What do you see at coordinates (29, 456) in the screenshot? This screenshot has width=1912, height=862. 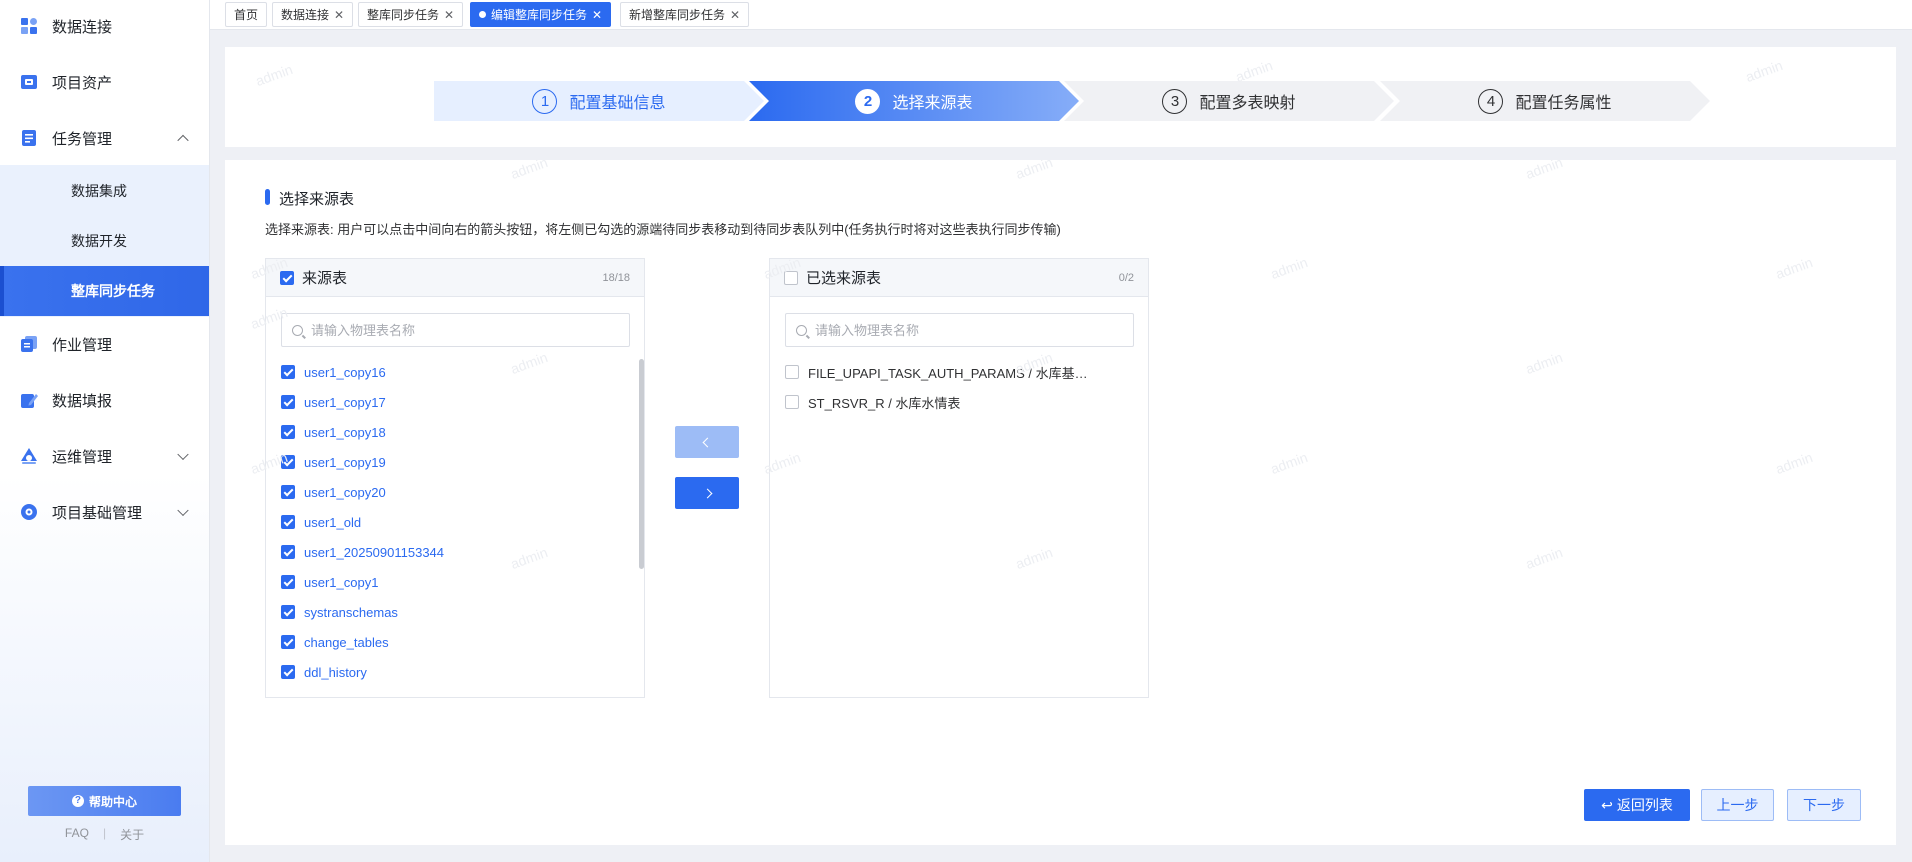 I see `ops-management-icon` at bounding box center [29, 456].